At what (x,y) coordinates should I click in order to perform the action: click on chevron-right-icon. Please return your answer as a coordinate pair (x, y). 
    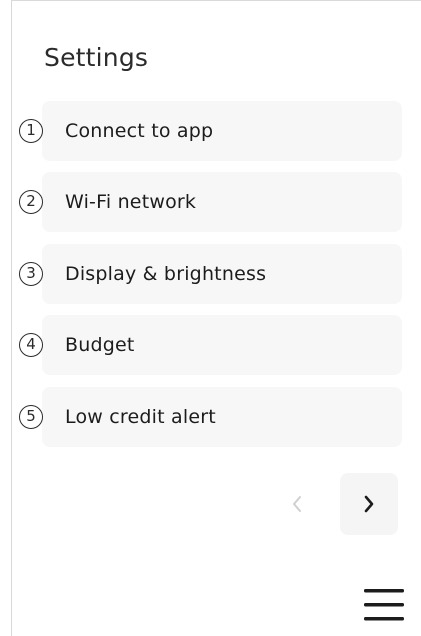
    Looking at the image, I should click on (369, 504).